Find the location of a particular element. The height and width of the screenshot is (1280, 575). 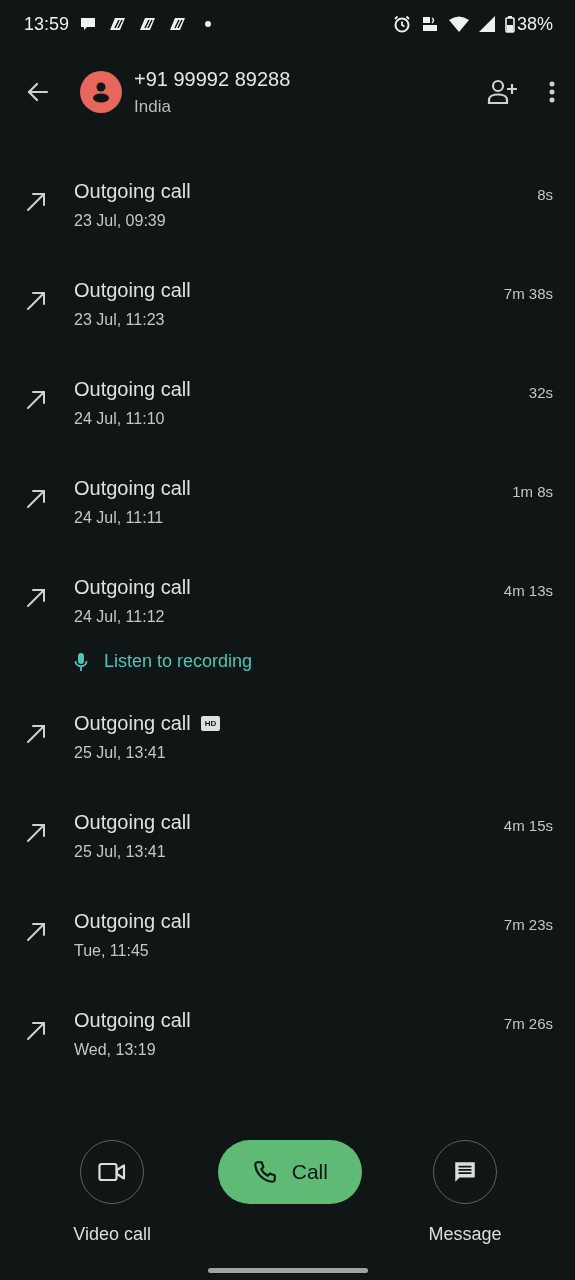

wifi-icon is located at coordinates (458, 24).